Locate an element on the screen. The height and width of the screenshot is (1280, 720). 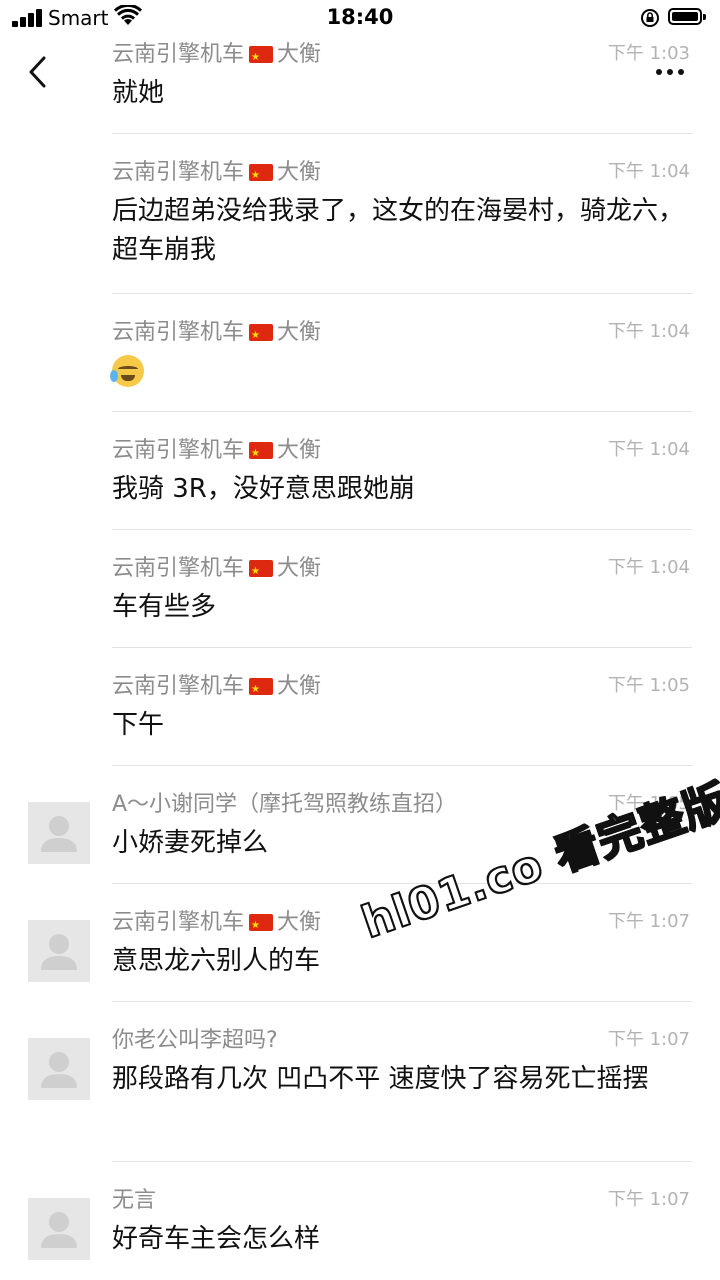
sender-name-text: A～小谢同学（摩托驾照教练直招） is located at coordinates (285, 804).